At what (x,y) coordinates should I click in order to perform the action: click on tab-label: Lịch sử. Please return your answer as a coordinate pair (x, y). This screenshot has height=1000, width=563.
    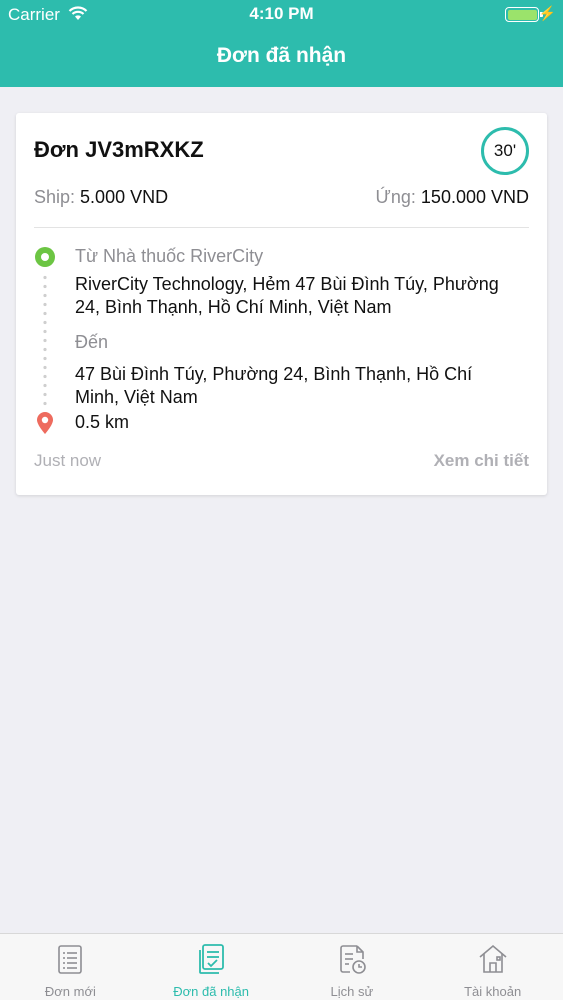
    Looking at the image, I should click on (352, 991).